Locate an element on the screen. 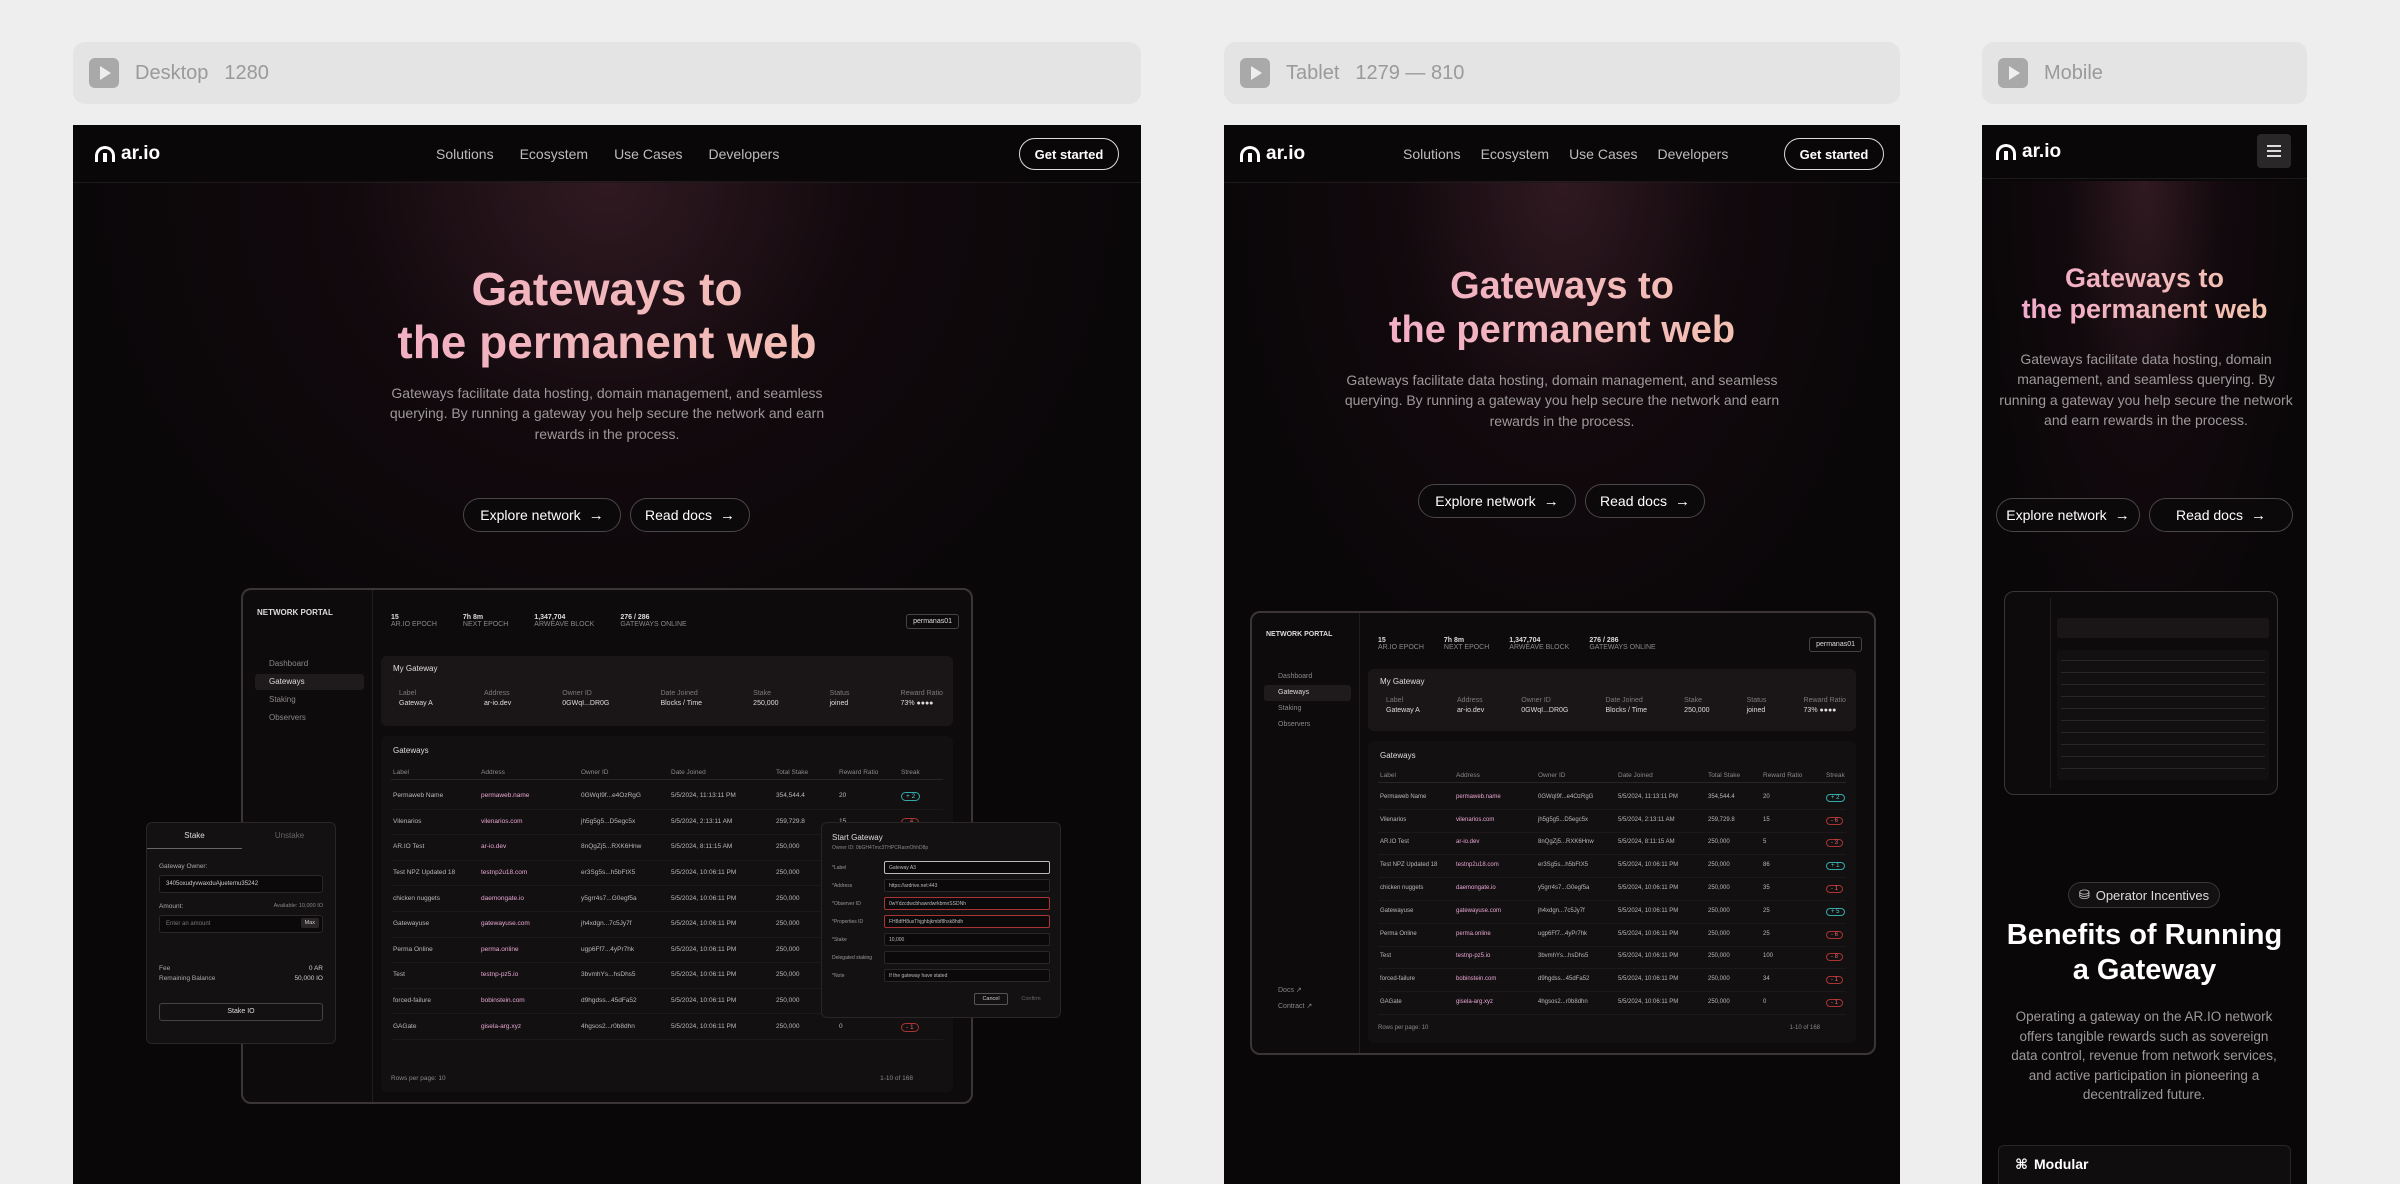  gateway-owner-field: 3405oxudyvwaxduAjueternu35242 is located at coordinates (241, 884).